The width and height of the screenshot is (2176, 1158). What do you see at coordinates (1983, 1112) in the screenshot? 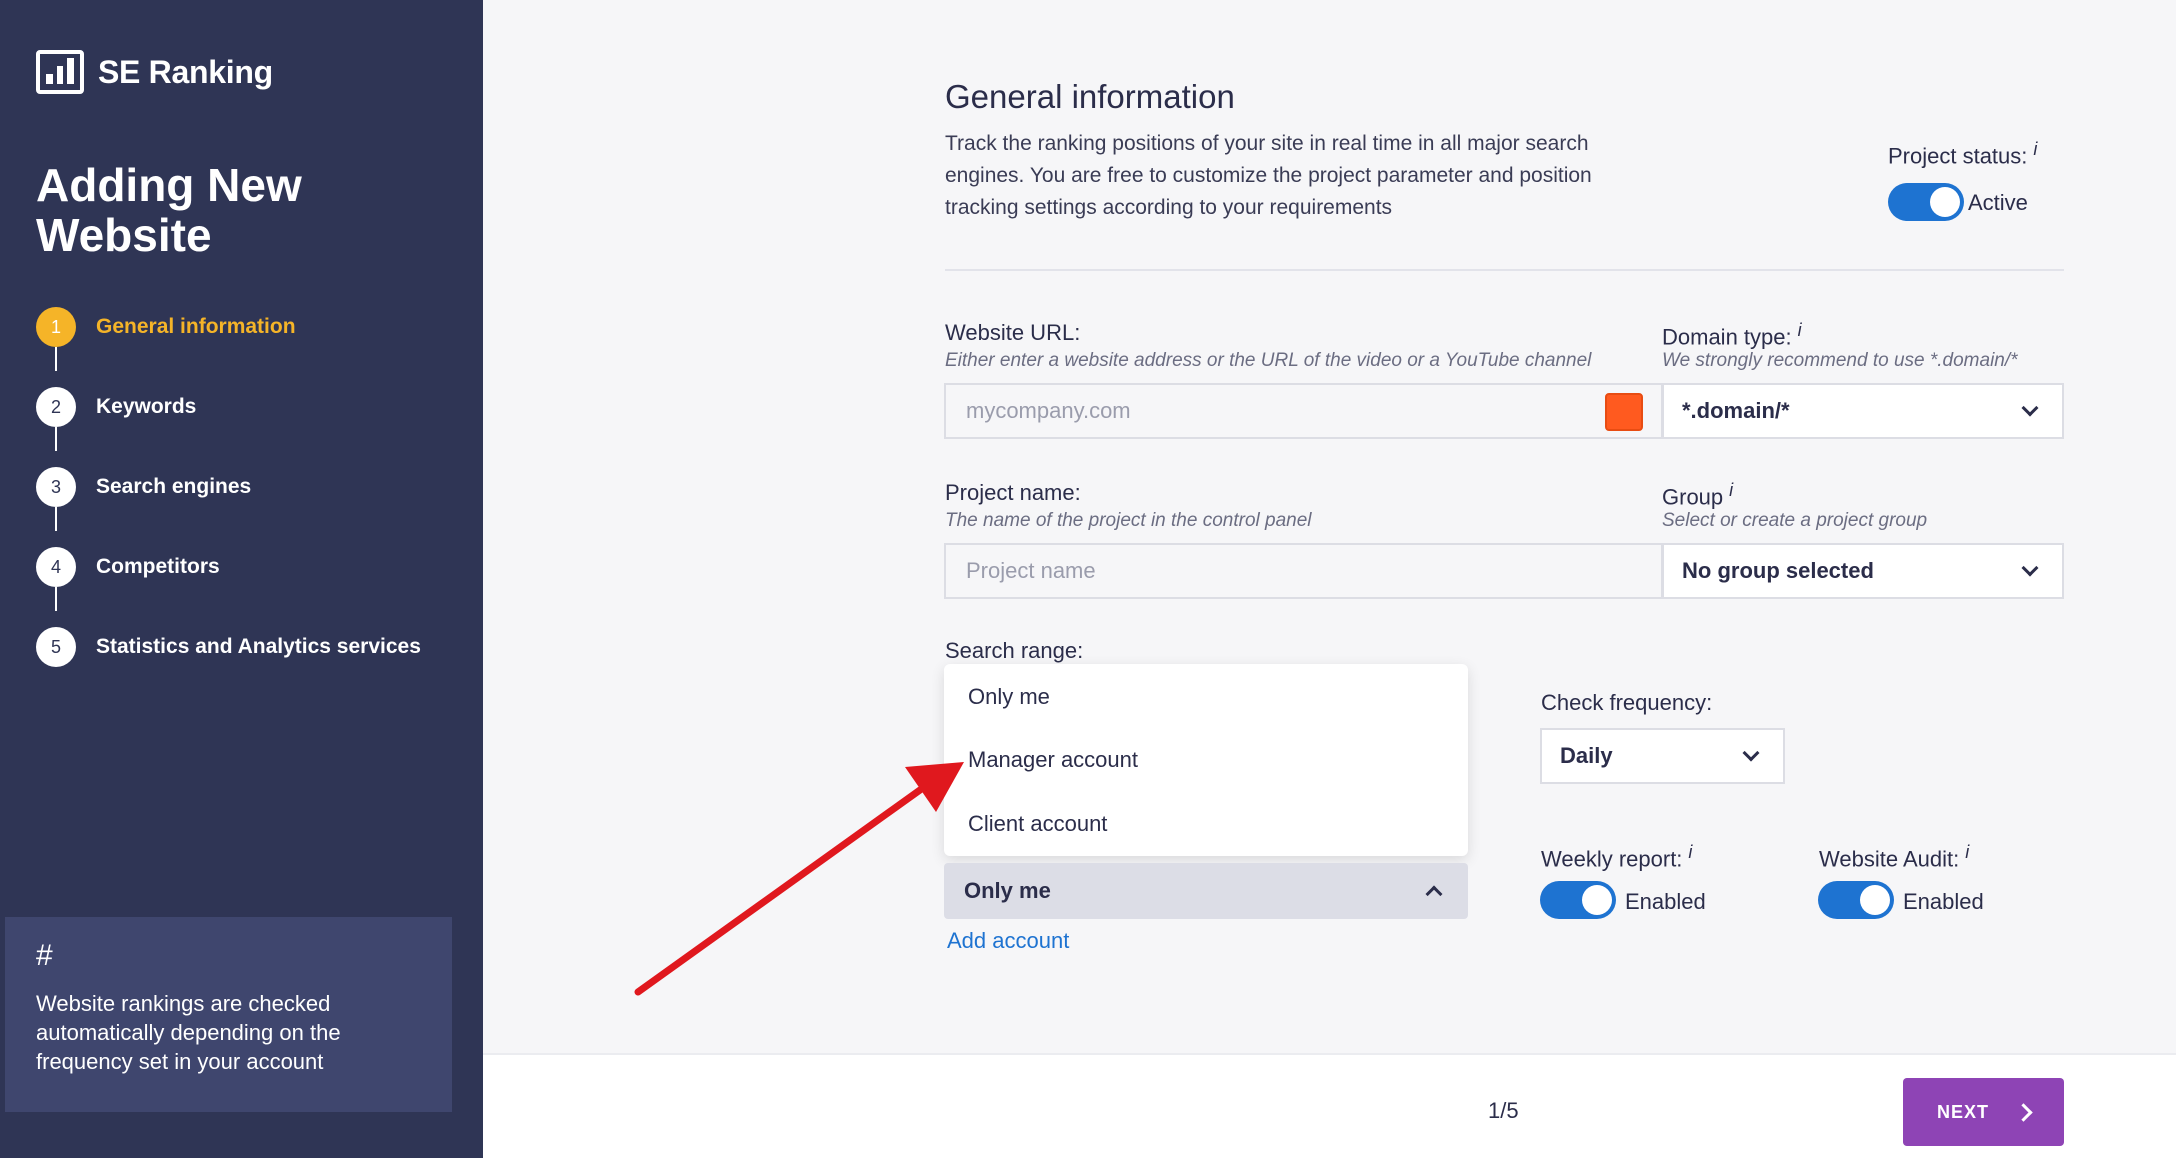
I see `next-button: NEXT` at bounding box center [1983, 1112].